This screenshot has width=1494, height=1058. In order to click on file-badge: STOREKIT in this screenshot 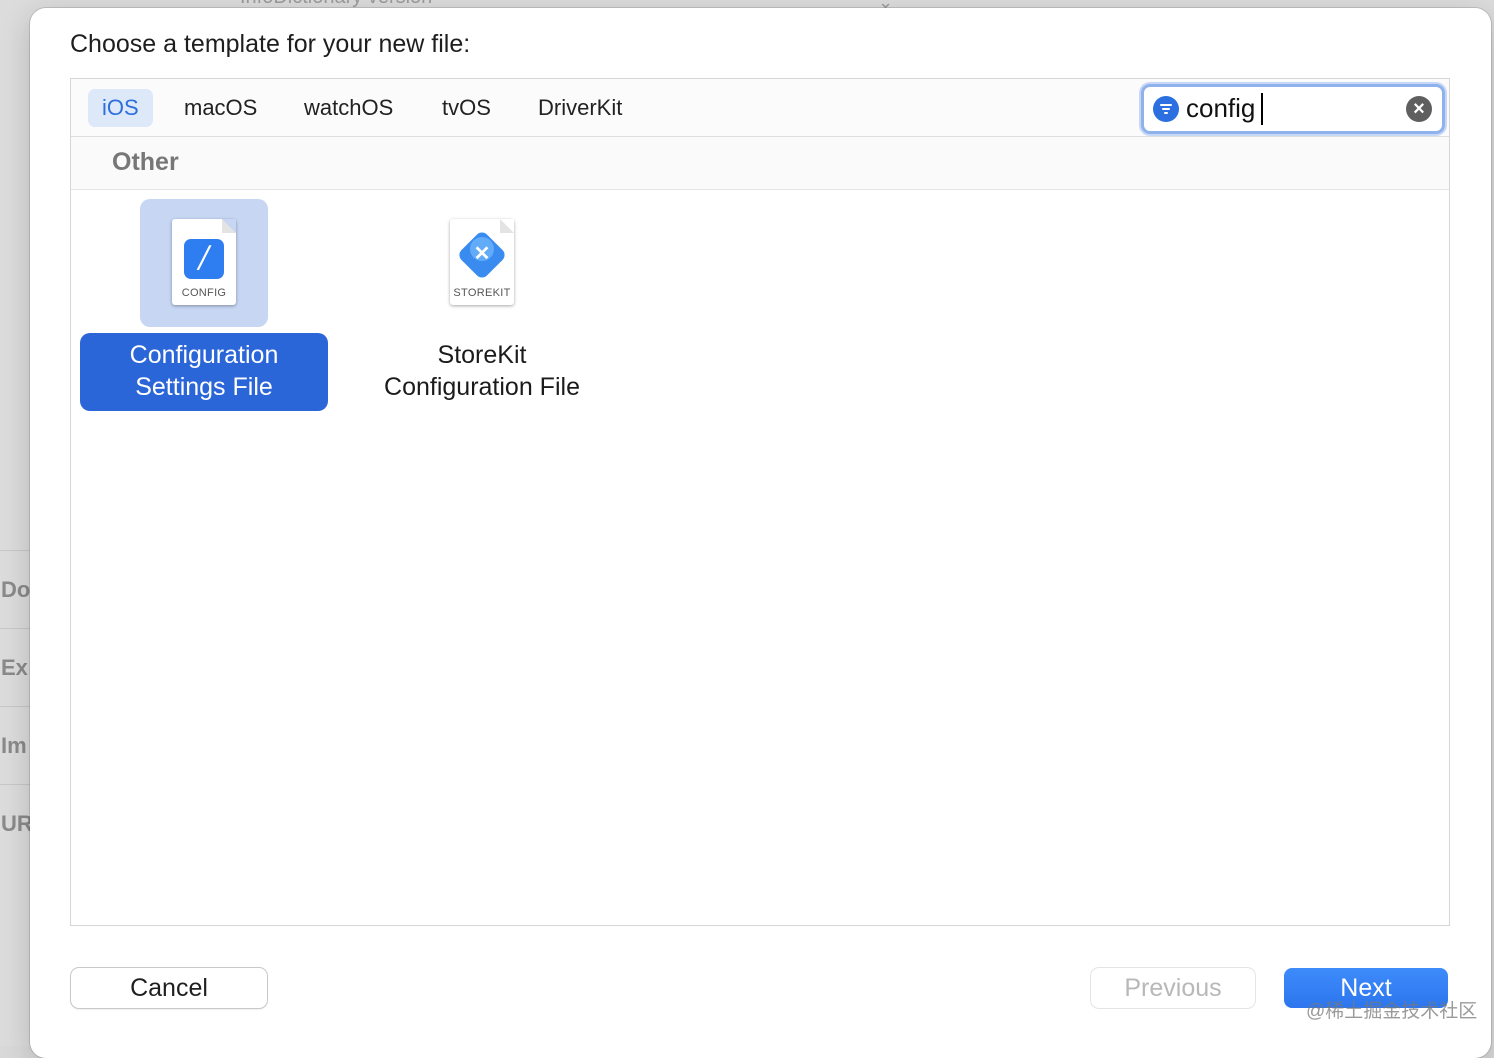, I will do `click(482, 293)`.